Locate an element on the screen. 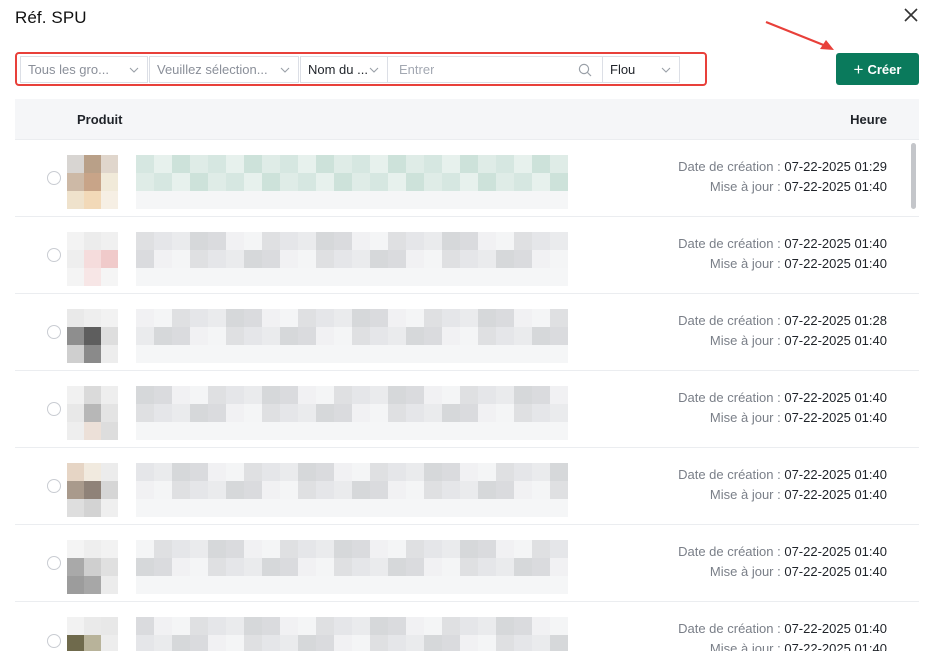 The height and width of the screenshot is (651, 935). created-value: 07-22-2025 01:29 is located at coordinates (835, 166).